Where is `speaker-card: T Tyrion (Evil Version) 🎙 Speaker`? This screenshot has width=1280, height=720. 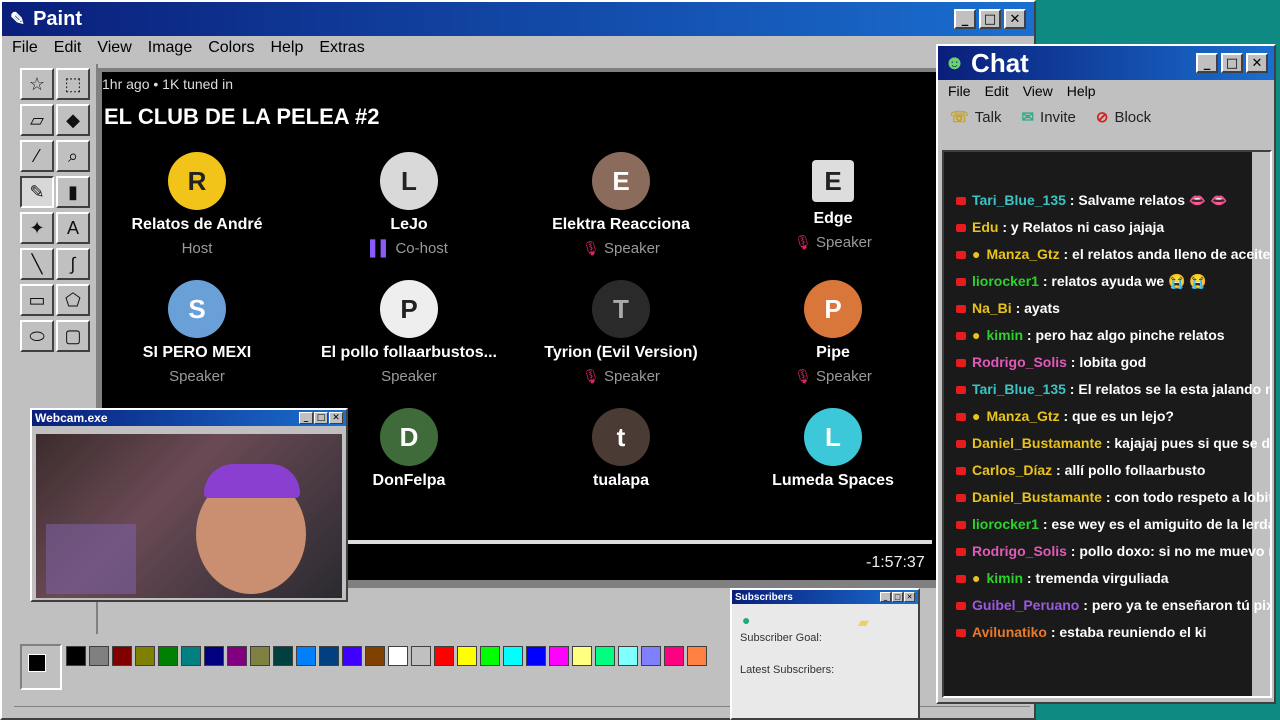
speaker-card: T Tyrion (Evil Version) 🎙 Speaker is located at coordinates (621, 332).